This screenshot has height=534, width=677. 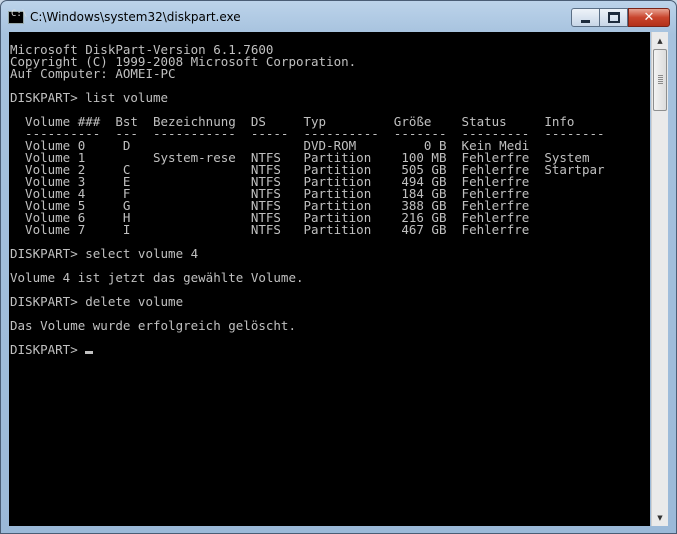 What do you see at coordinates (135, 17) in the screenshot?
I see `window-title: C:\Windows\system32\diskpart.exe` at bounding box center [135, 17].